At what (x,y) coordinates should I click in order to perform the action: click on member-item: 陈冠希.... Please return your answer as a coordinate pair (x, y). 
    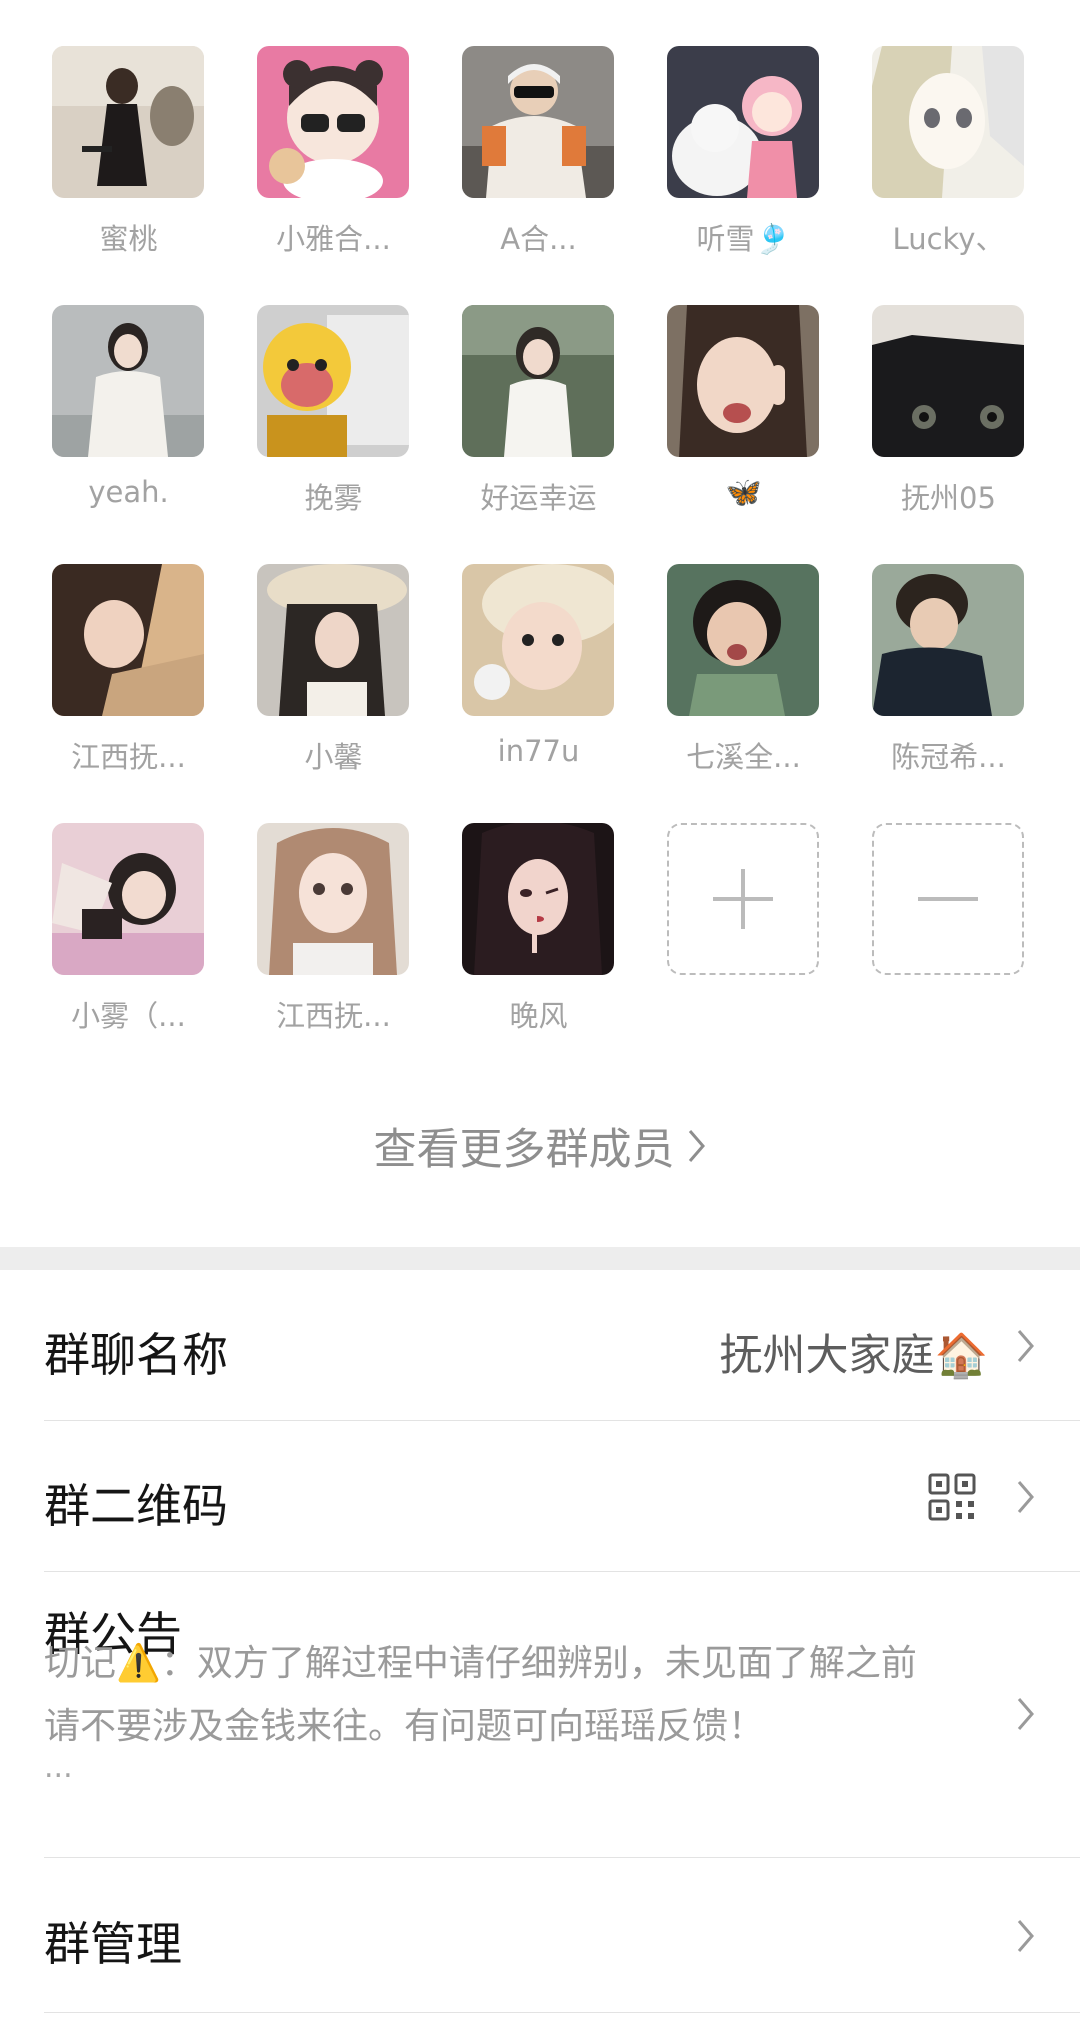
    Looking at the image, I should click on (948, 684).